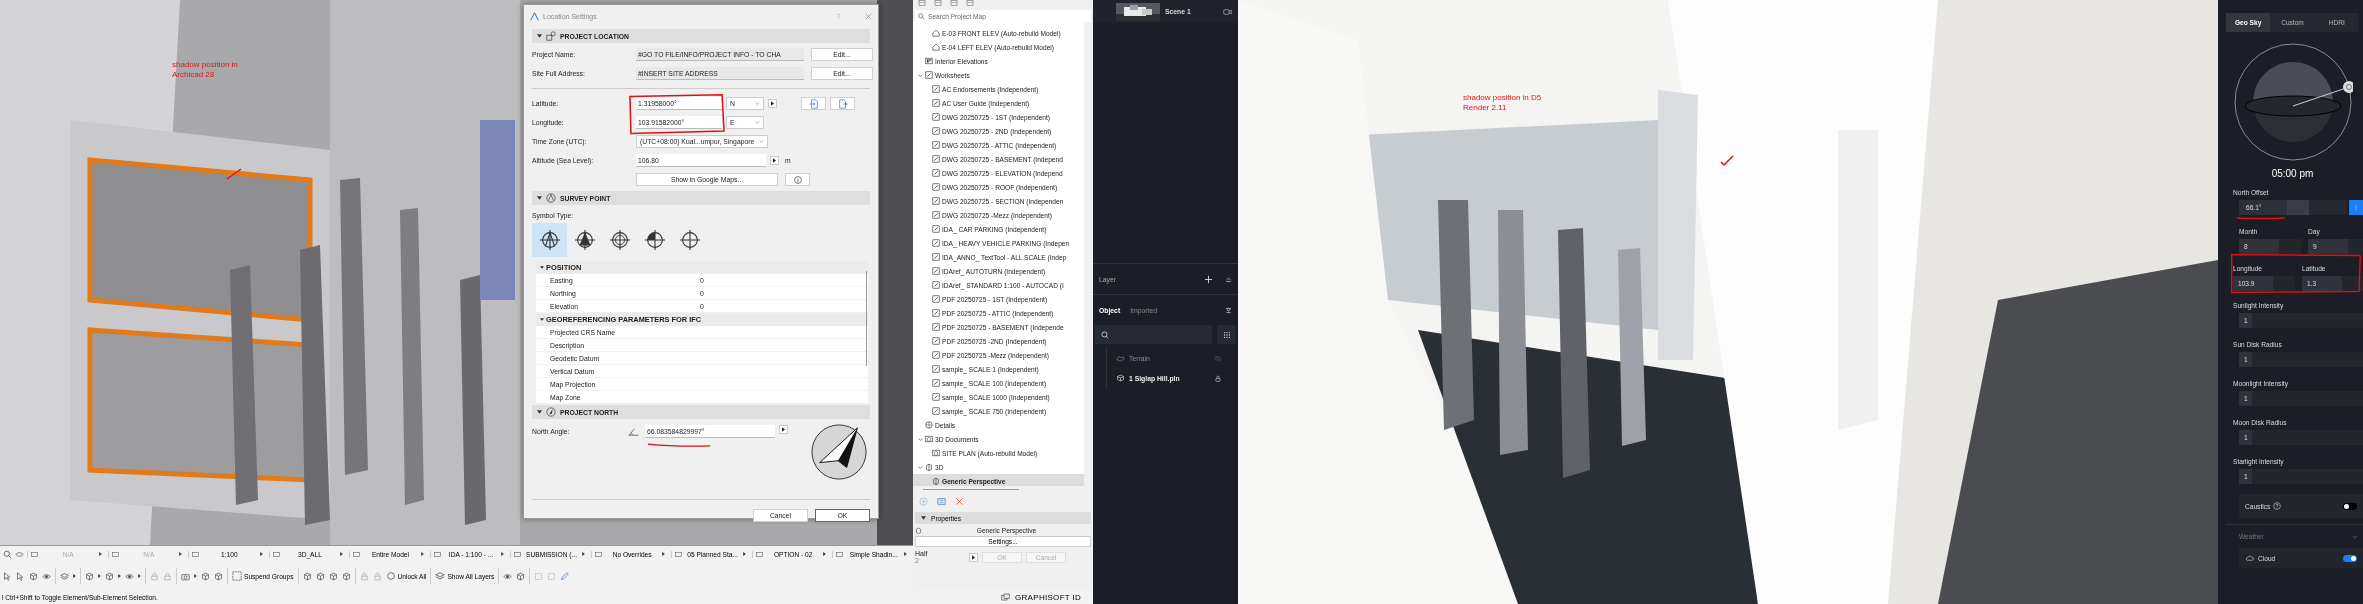 This screenshot has height=604, width=2363. What do you see at coordinates (1503, 103) in the screenshot?
I see `annotation-text: shadow position in D5 Render 2.11` at bounding box center [1503, 103].